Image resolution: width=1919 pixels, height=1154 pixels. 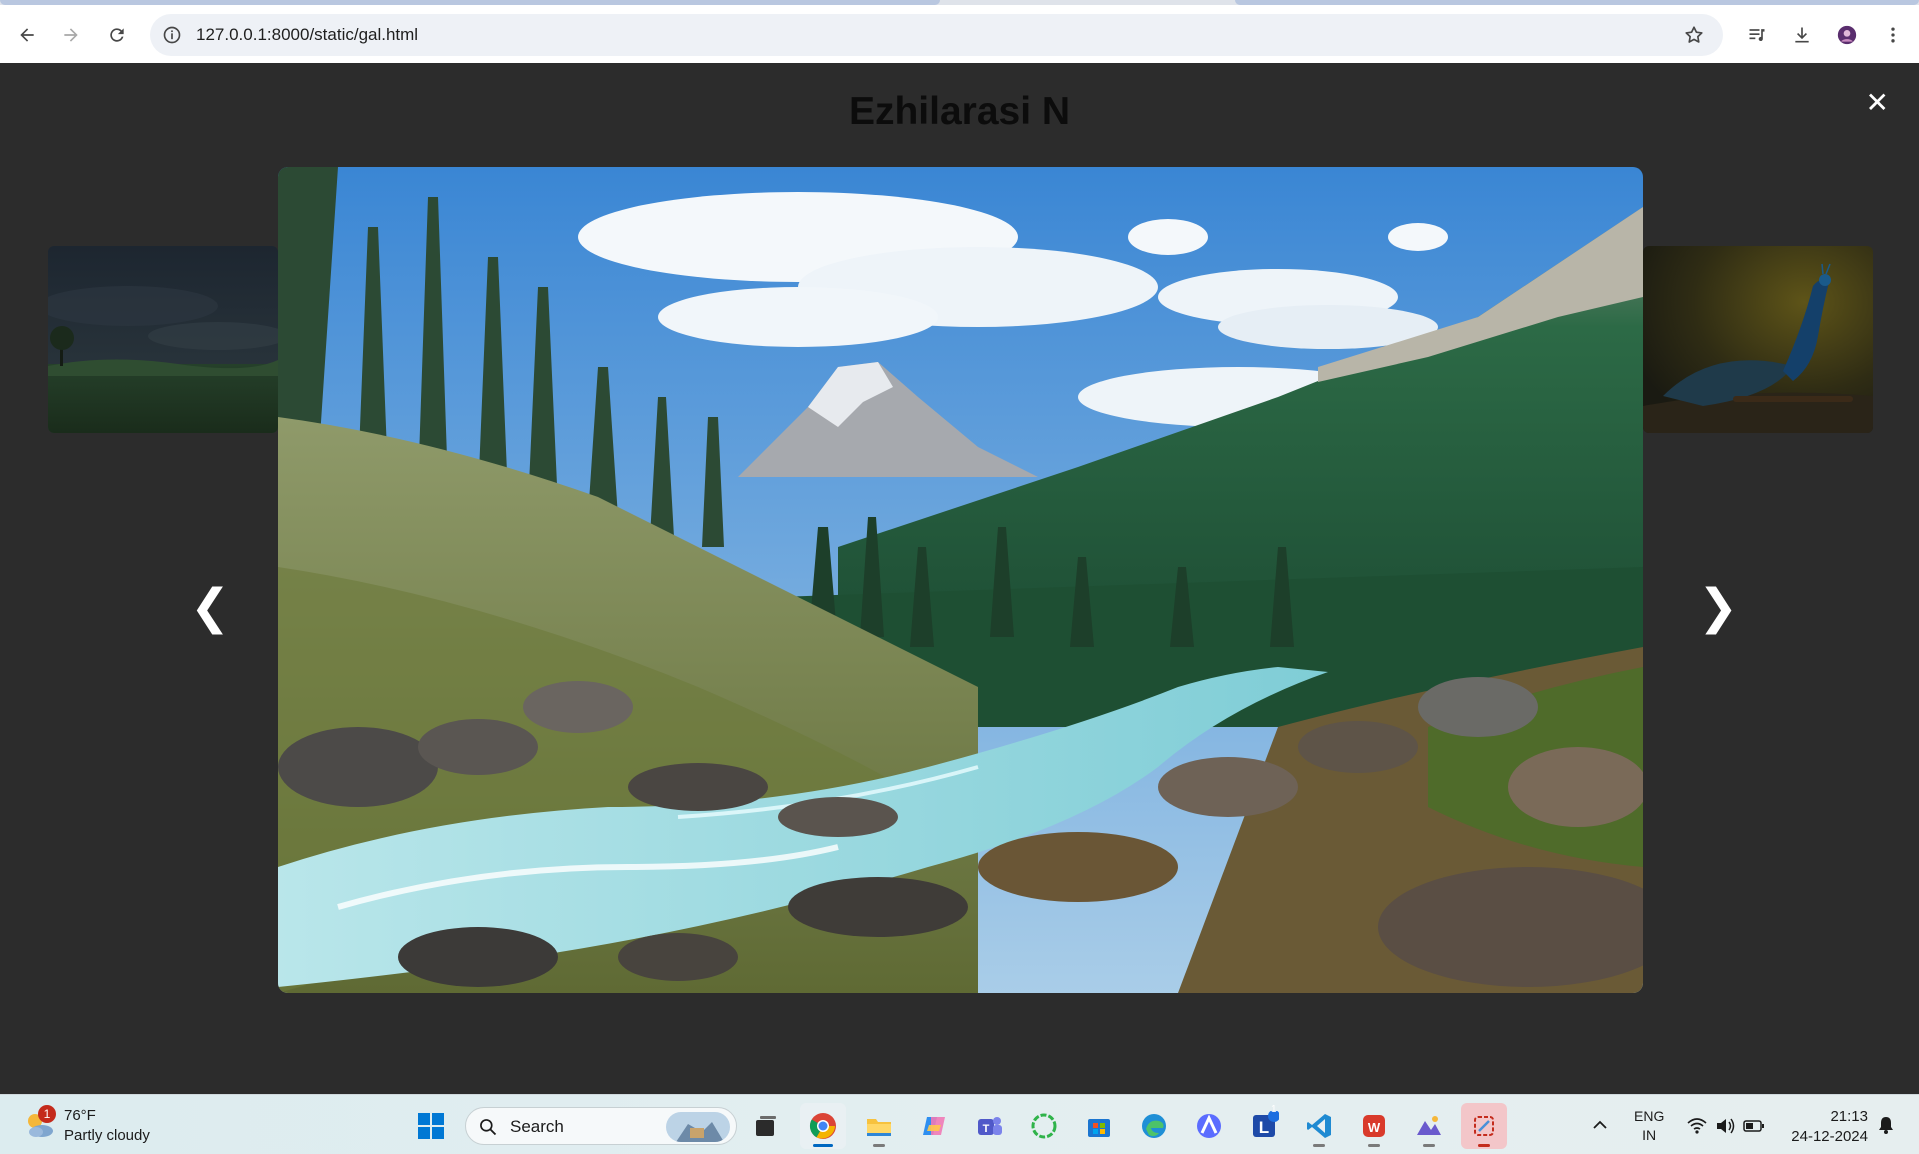 I want to click on profile-avatar, so click(x=1847, y=35).